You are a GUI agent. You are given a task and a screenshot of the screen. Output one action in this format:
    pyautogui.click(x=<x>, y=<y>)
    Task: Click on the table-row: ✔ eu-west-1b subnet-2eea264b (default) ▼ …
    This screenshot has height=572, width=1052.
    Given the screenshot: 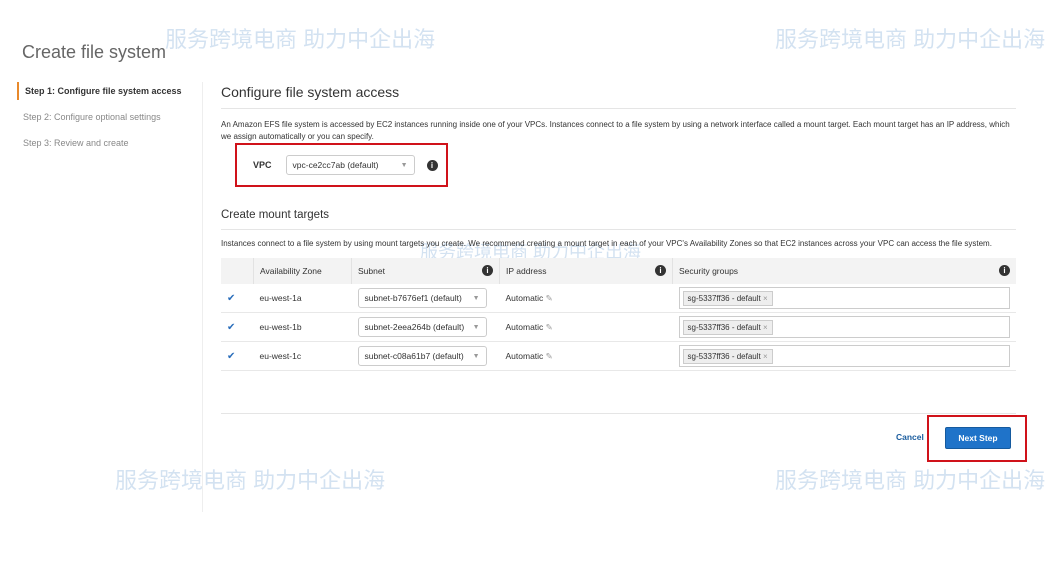 What is the action you would take?
    pyautogui.click(x=618, y=327)
    